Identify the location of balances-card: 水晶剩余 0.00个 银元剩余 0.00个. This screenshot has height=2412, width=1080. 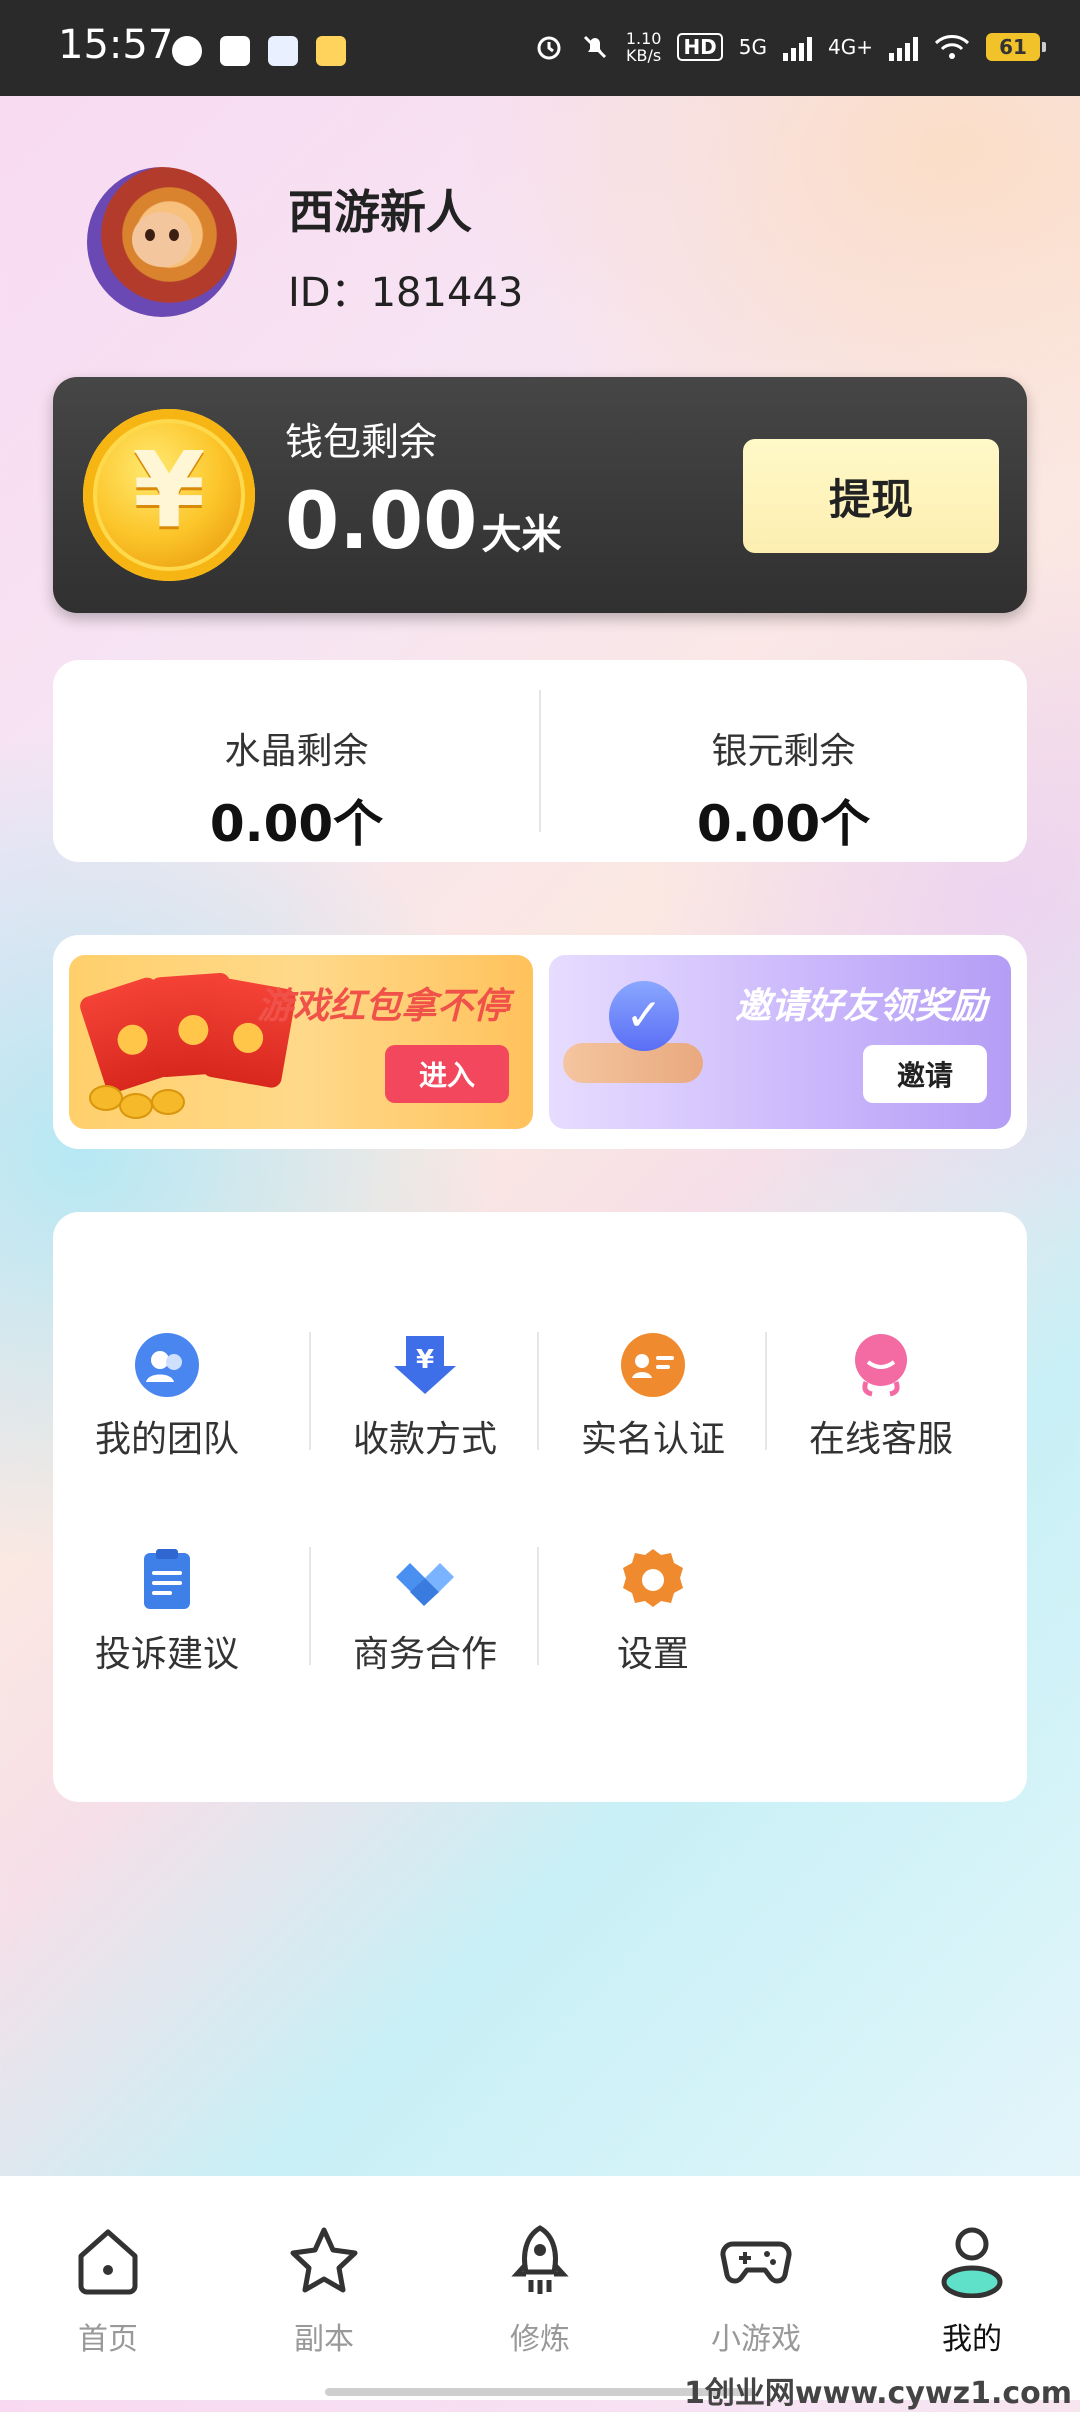
(540, 761).